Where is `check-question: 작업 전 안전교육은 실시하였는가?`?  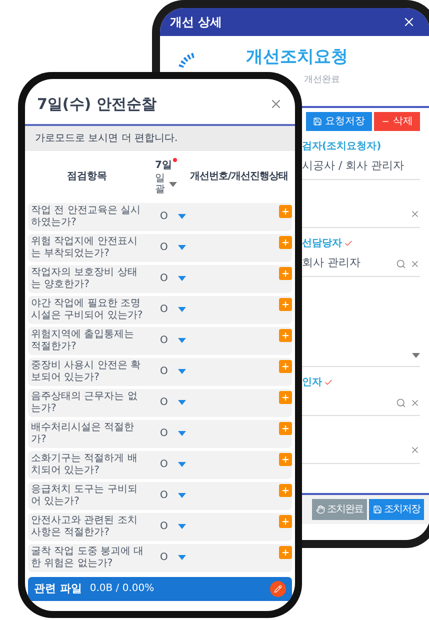
check-question: 작업 전 안전교육은 실시하였는가? is located at coordinates (86, 216).